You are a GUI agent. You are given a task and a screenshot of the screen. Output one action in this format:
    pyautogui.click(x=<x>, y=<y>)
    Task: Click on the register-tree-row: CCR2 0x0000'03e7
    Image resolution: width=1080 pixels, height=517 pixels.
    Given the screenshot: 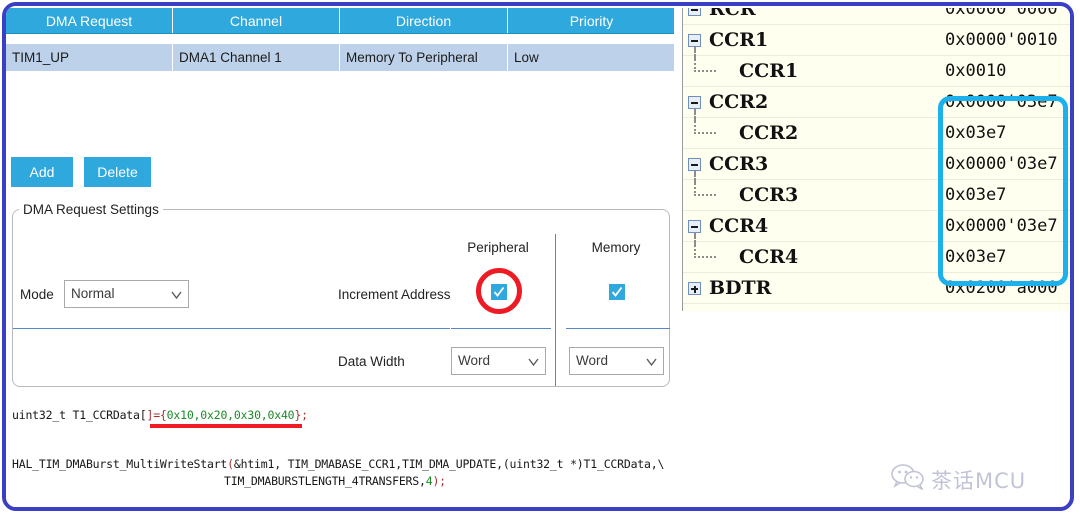 What is the action you would take?
    pyautogui.click(x=876, y=104)
    